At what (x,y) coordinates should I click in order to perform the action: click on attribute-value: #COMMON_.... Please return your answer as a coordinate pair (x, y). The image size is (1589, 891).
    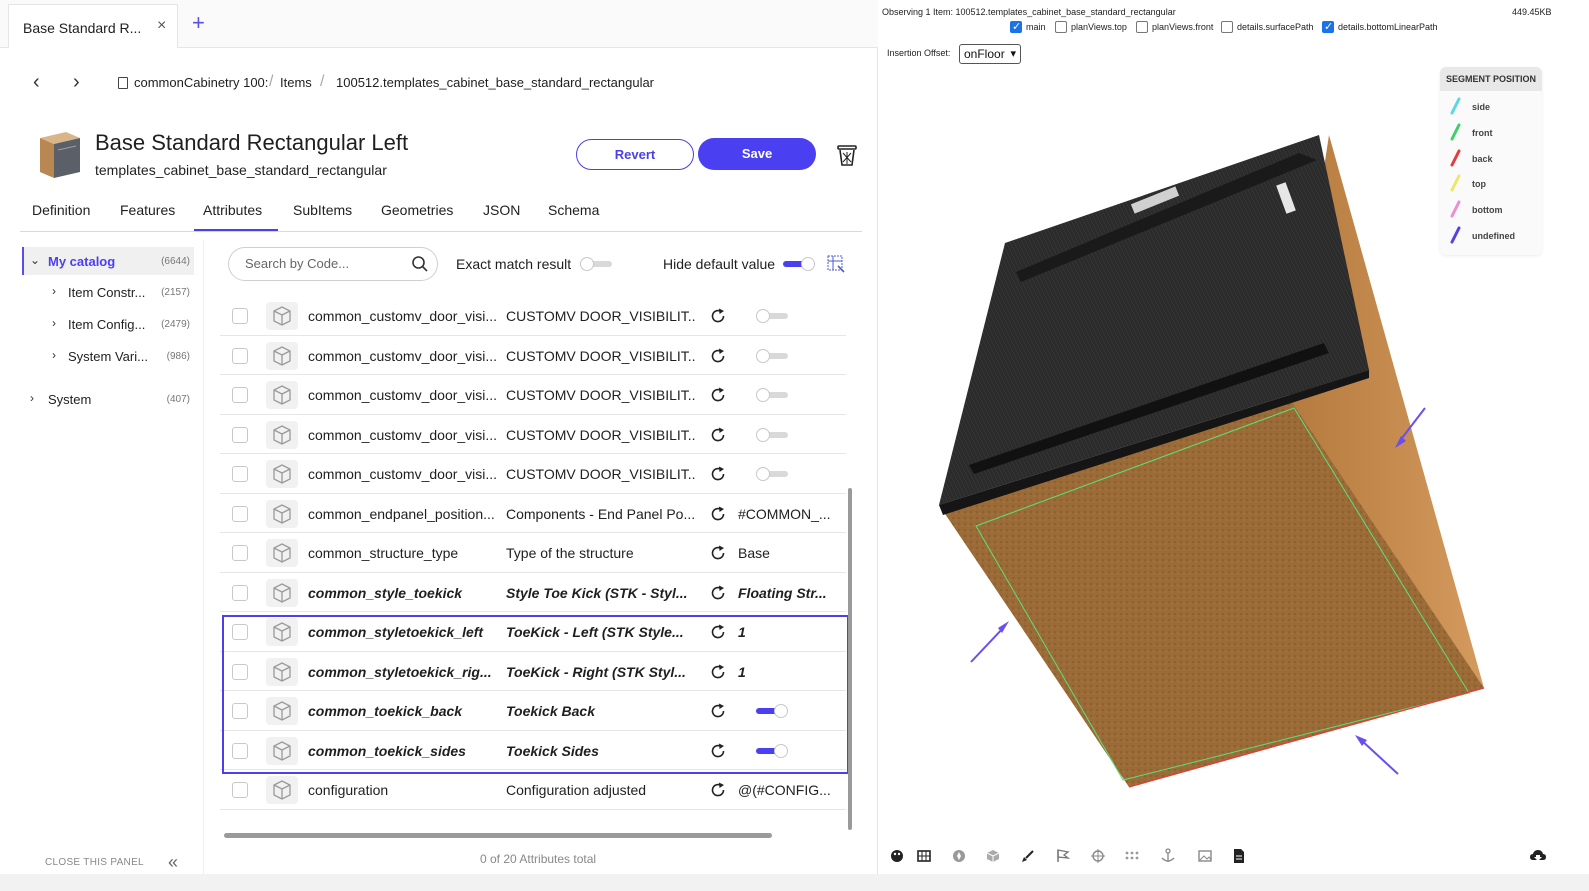
    Looking at the image, I should click on (786, 514).